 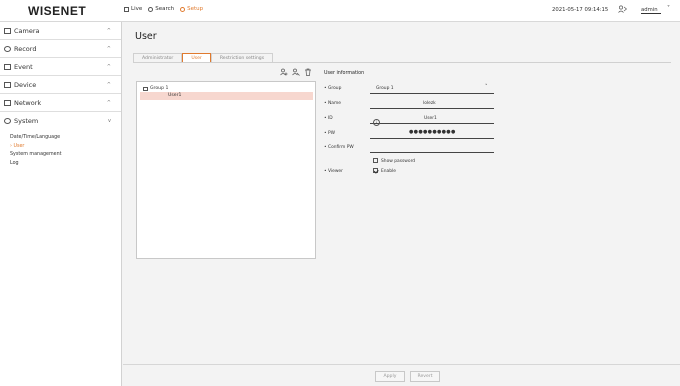 I want to click on sidebar-item-record: Record ^, so click(x=60, y=49).